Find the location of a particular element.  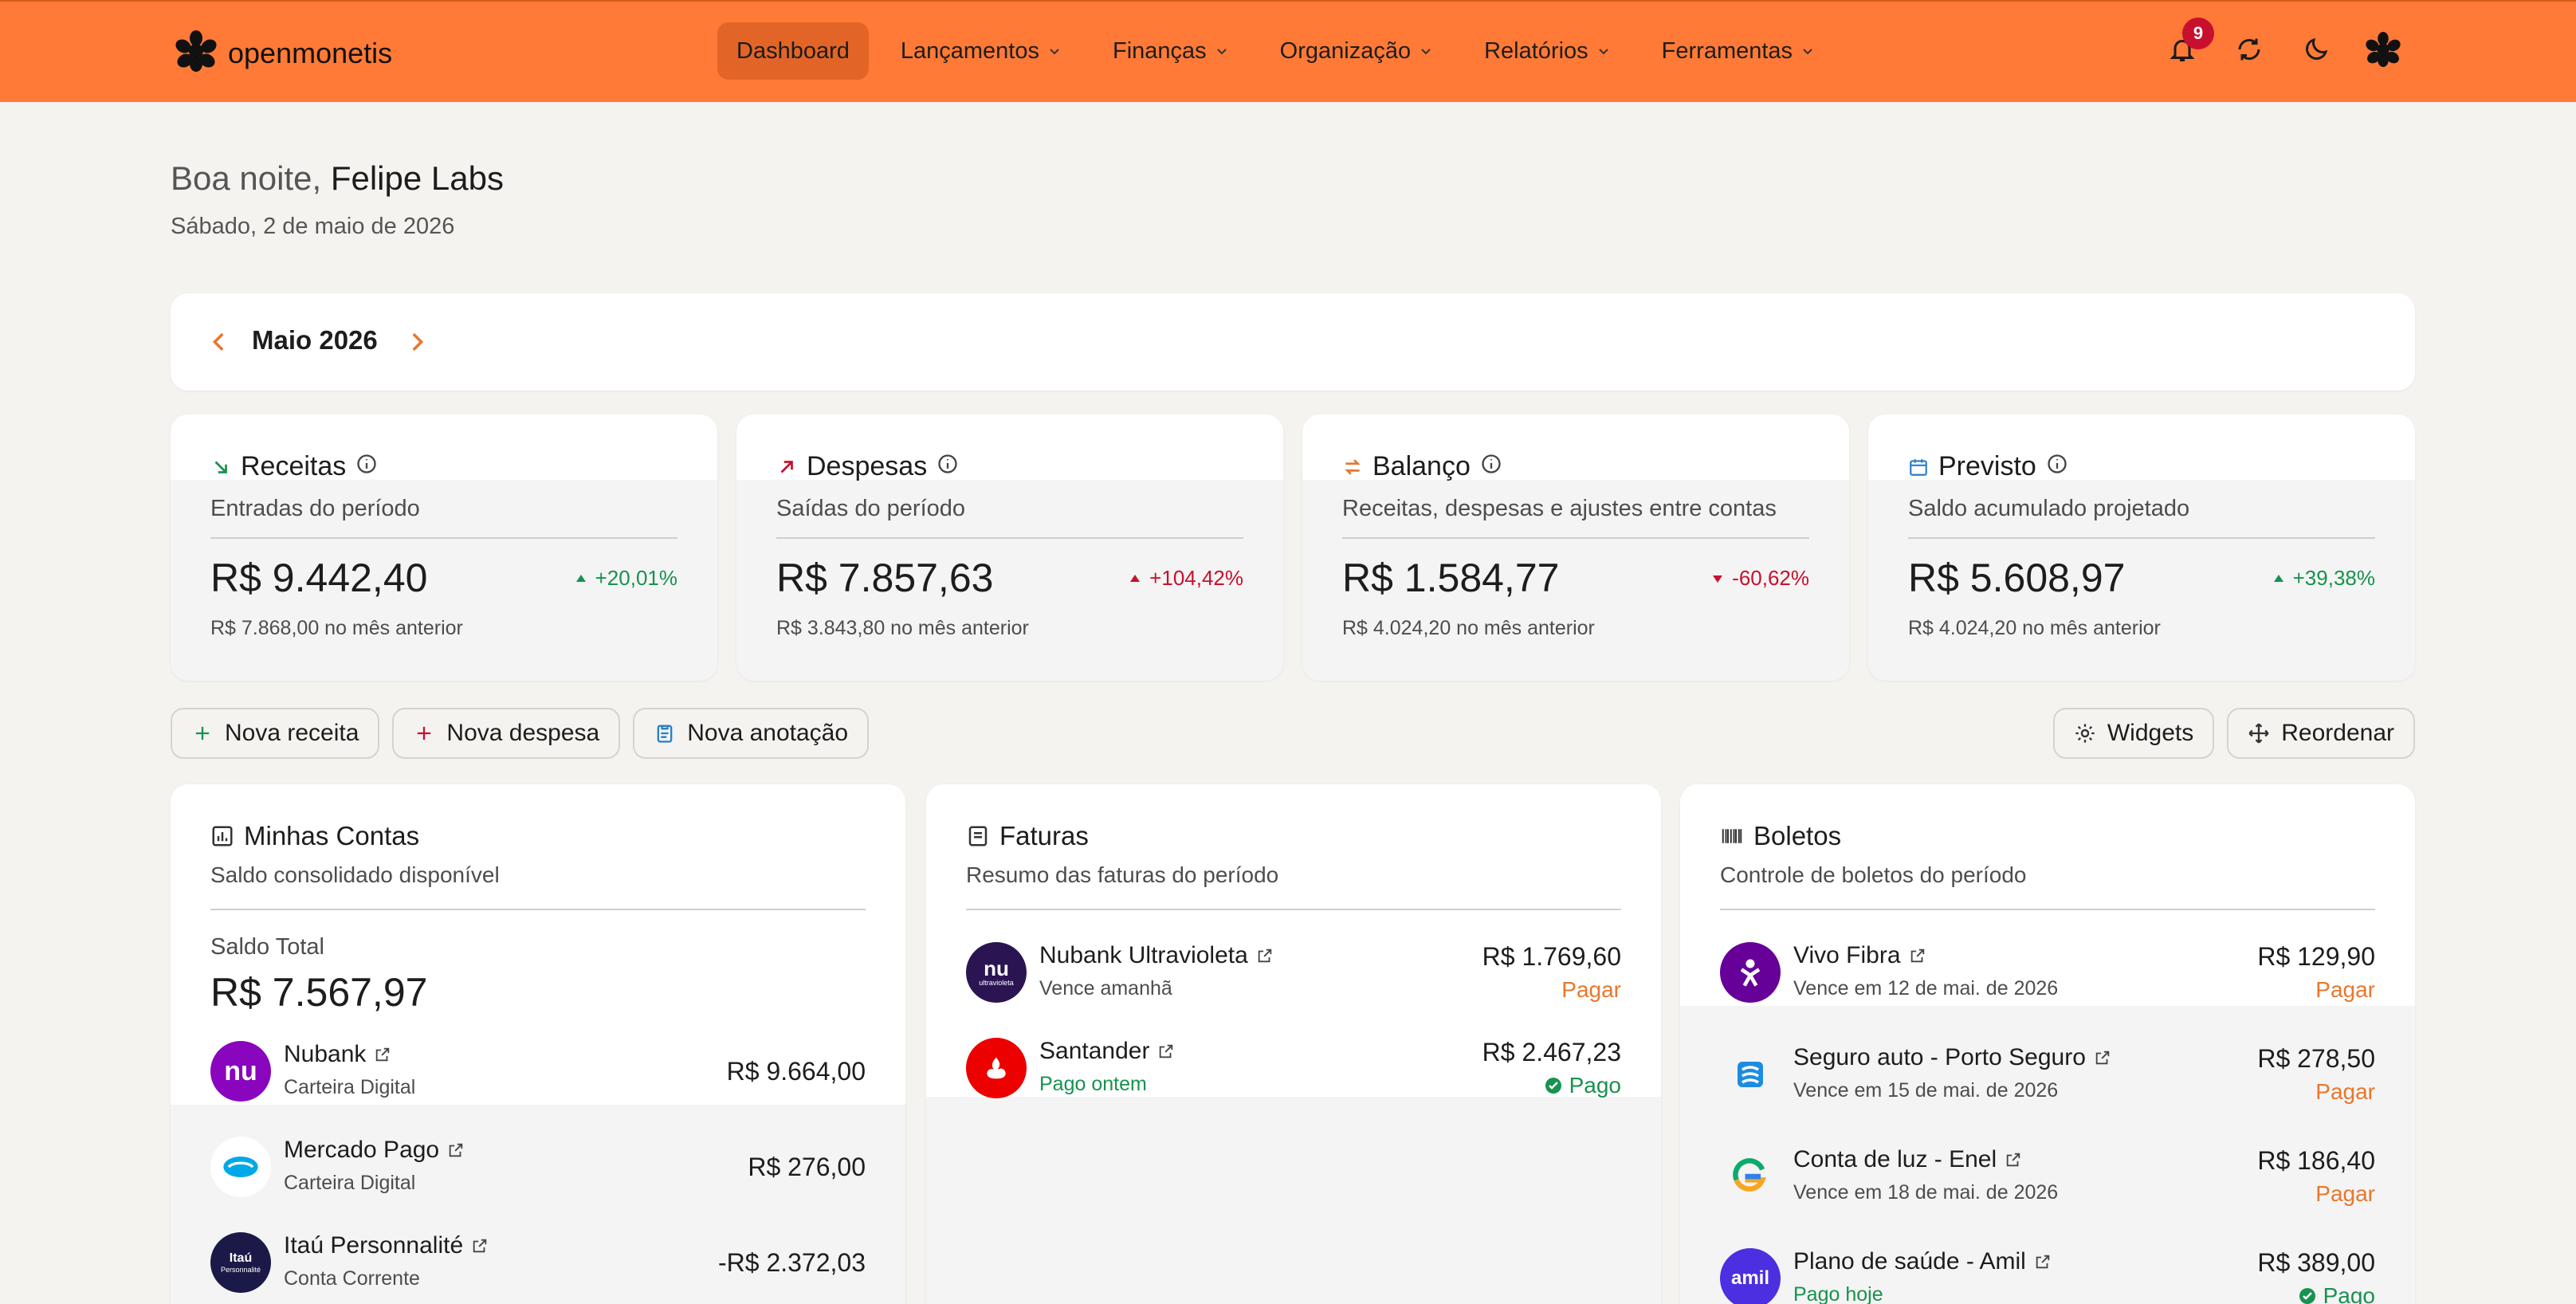

invoice-name-text: Nubank Ultravioleta is located at coordinates (1143, 955).